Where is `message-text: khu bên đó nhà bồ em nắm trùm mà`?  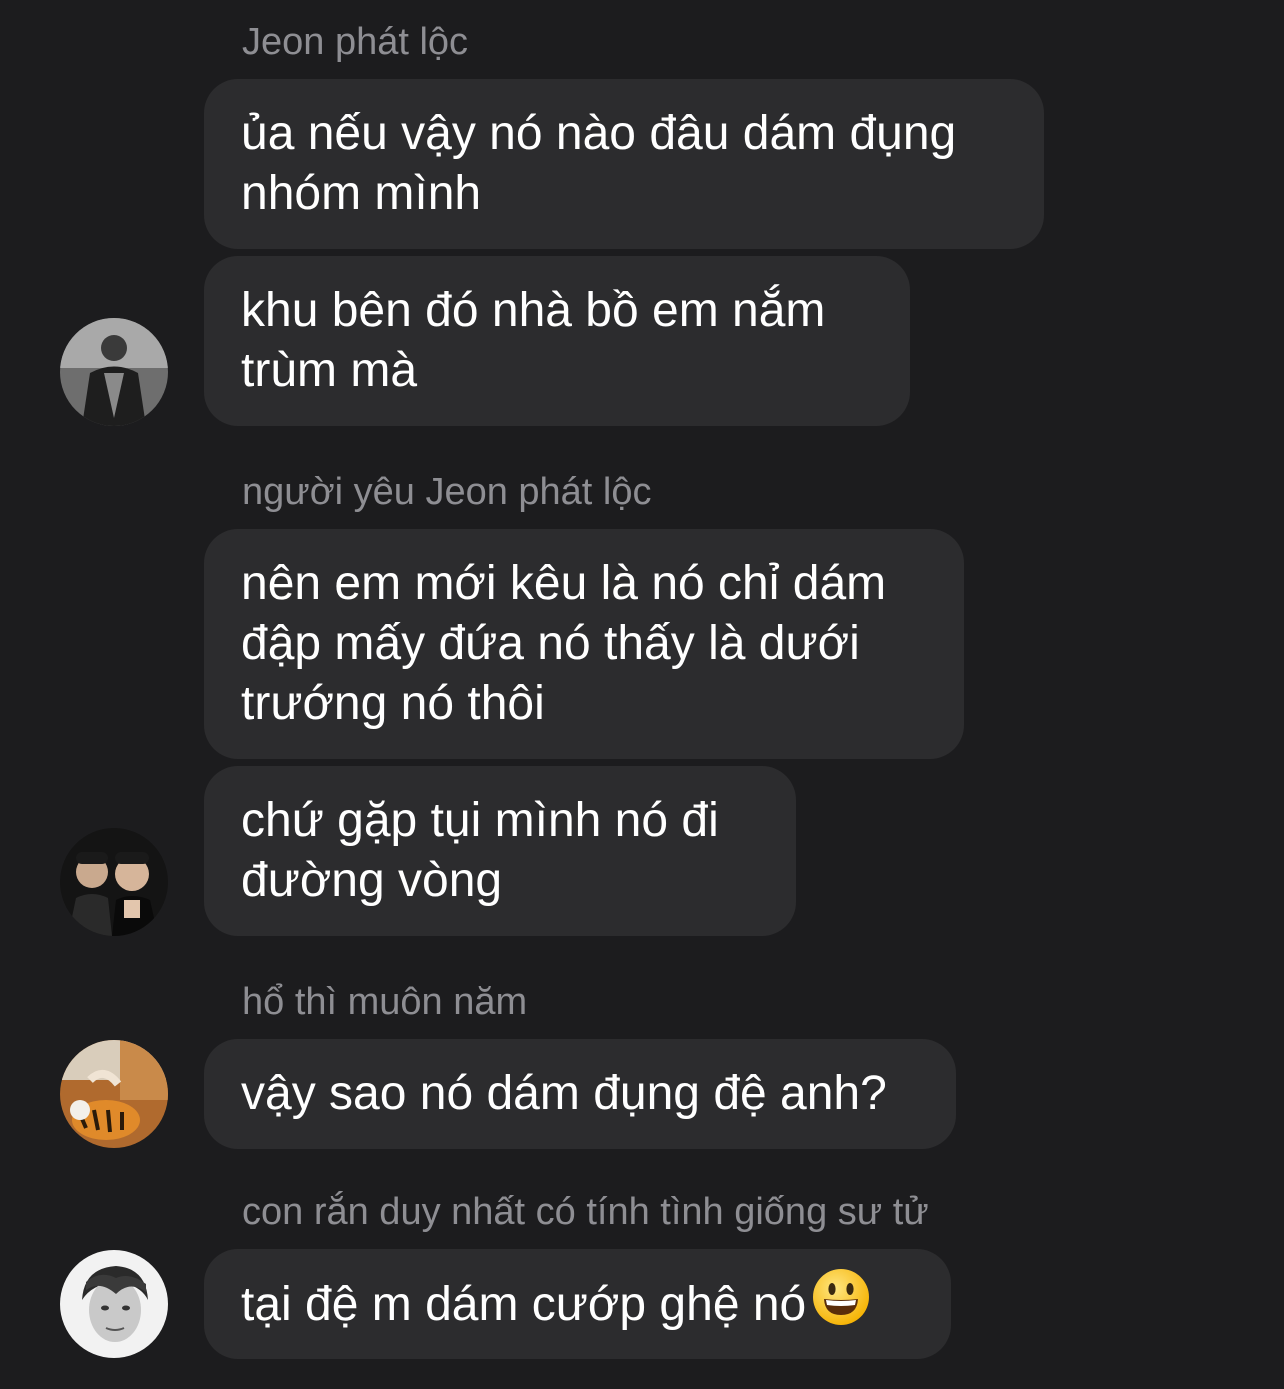
message-text: khu bên đó nhà bồ em nắm trùm mà is located at coordinates (533, 340).